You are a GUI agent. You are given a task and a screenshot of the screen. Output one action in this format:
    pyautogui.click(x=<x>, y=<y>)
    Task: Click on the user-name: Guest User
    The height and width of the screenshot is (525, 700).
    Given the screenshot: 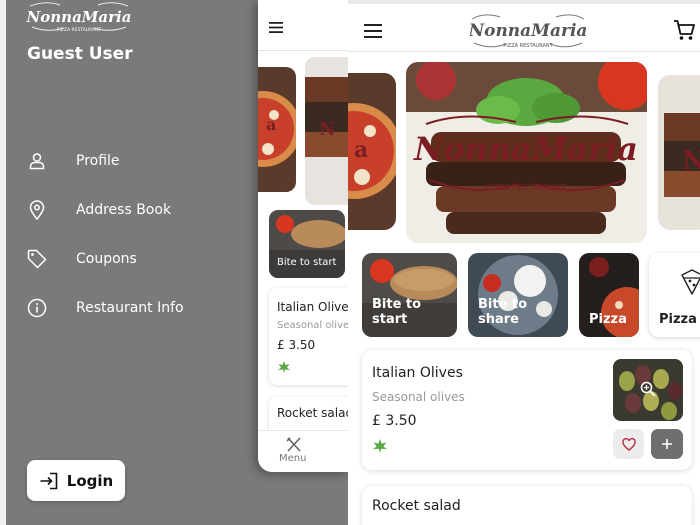 What is the action you would take?
    pyautogui.click(x=80, y=54)
    